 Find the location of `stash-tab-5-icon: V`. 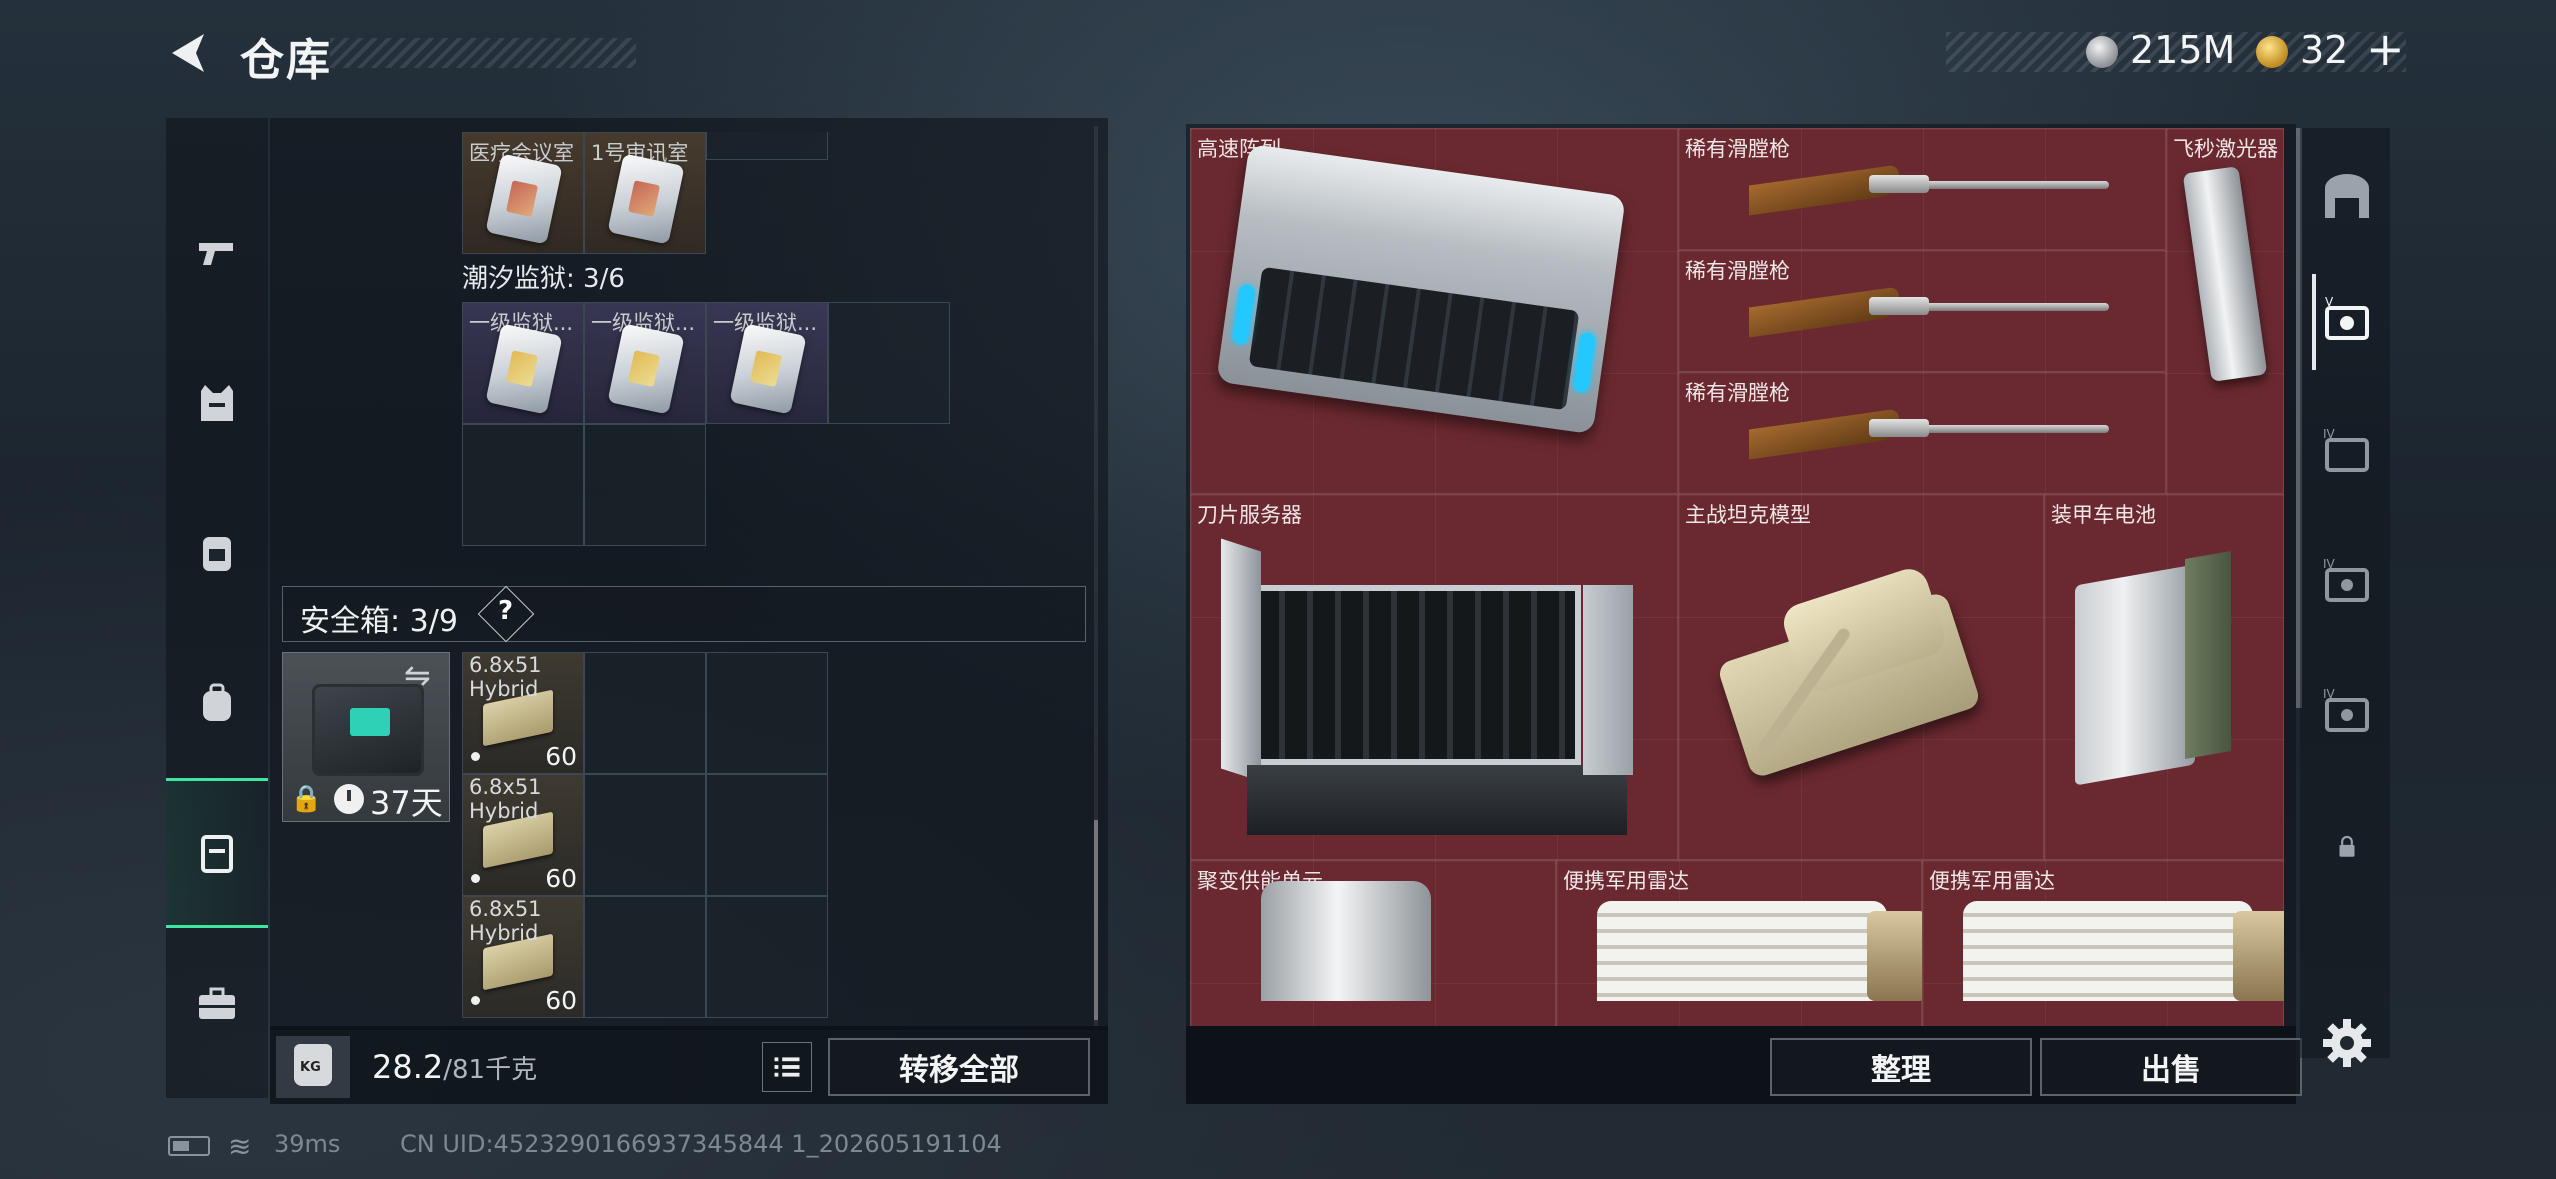

stash-tab-5-icon: V is located at coordinates (2347, 317).